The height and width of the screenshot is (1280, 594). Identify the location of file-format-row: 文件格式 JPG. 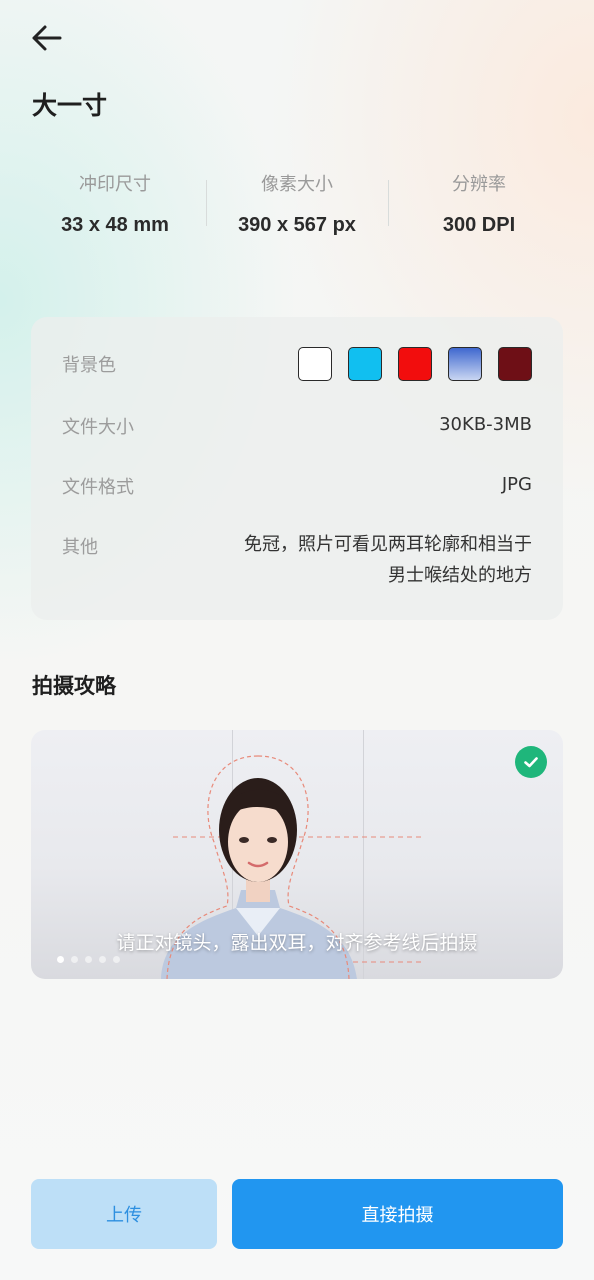
(297, 486).